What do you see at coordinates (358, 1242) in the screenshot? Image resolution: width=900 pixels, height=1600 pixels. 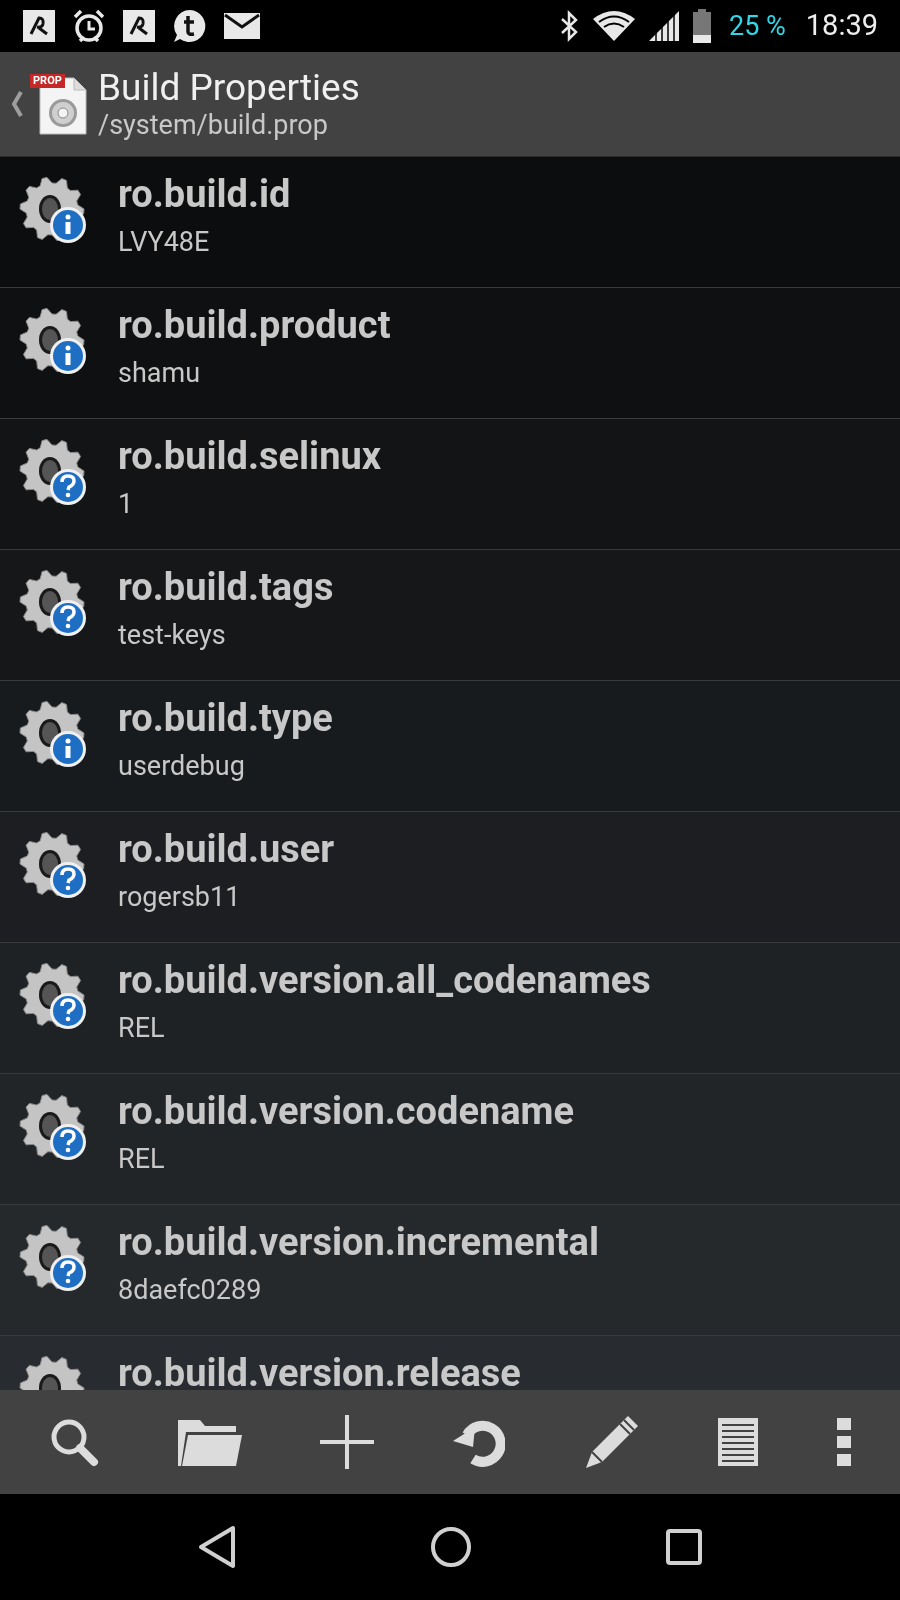 I see `property-key: ro.build.version.incremental` at bounding box center [358, 1242].